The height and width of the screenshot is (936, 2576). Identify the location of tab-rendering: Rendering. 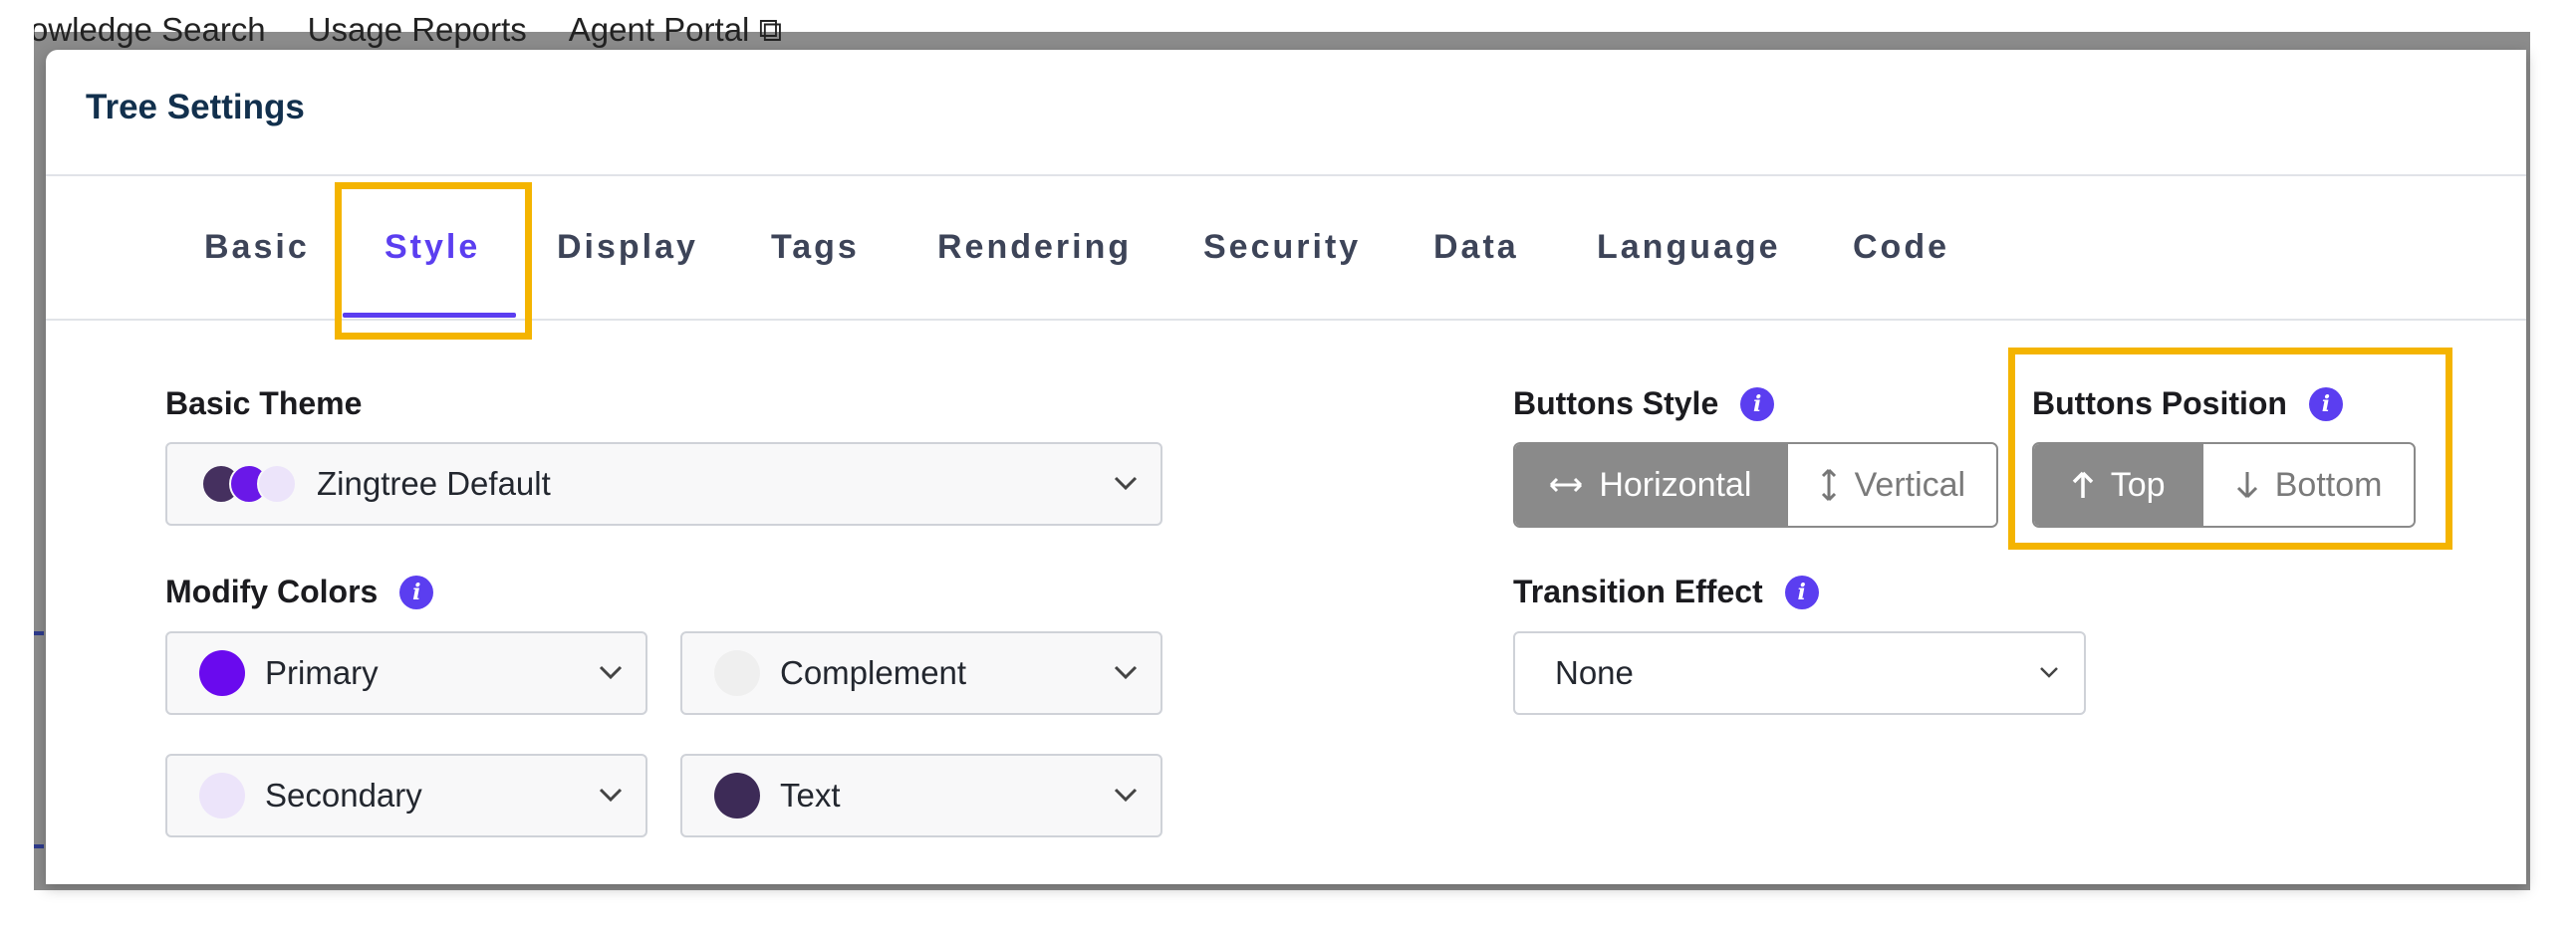
(1034, 247).